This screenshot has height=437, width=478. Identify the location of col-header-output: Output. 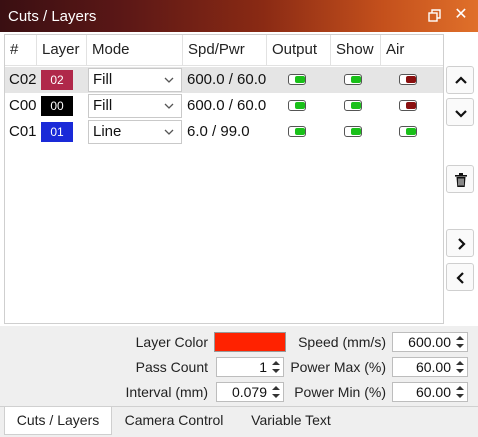
(299, 50).